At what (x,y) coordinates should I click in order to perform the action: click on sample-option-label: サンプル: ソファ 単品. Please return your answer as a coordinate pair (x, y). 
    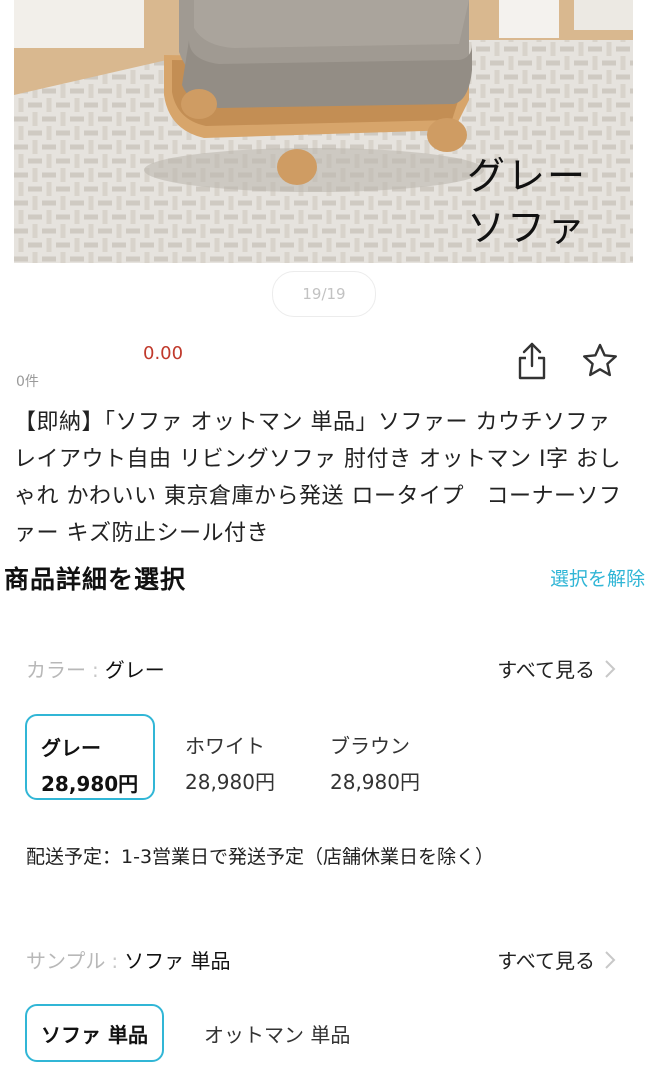
    Looking at the image, I should click on (128, 959).